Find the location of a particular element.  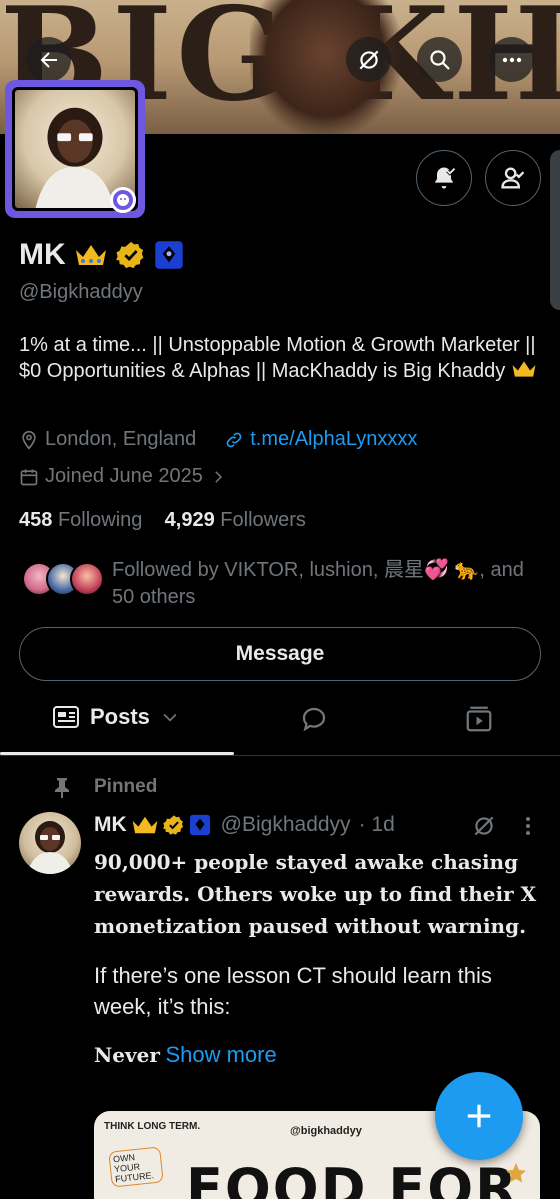

post-author-handle: @Bigkhaddyy is located at coordinates (285, 824).